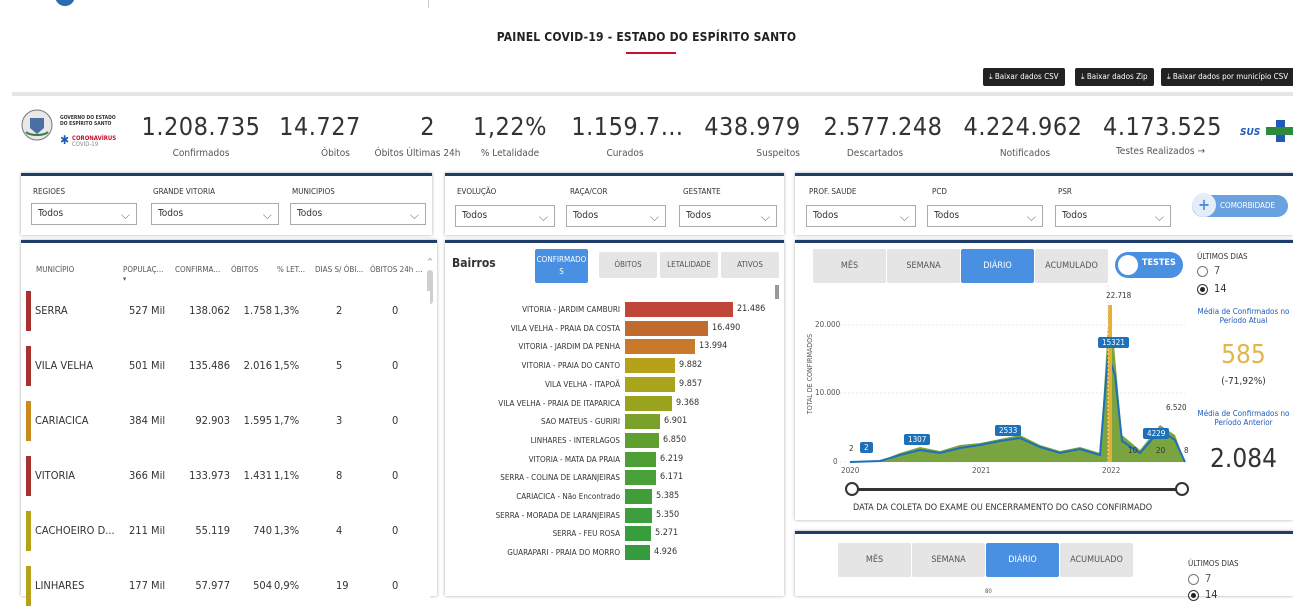  I want to click on filter-select-psr: Todos ⌵, so click(1113, 216).